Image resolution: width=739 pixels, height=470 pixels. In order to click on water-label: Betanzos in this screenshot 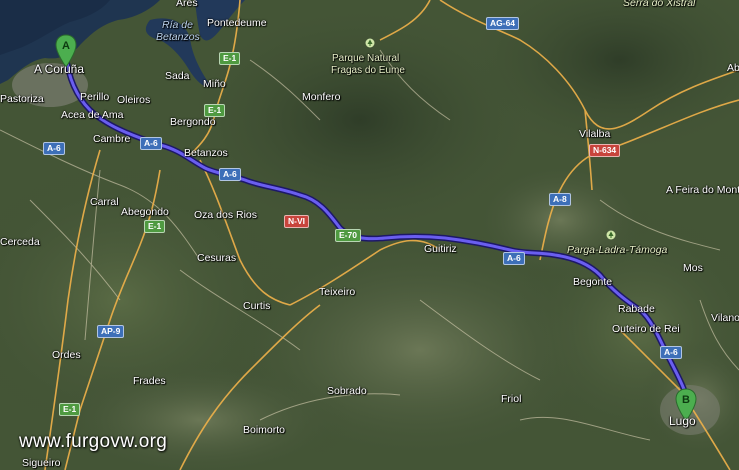, I will do `click(178, 37)`.